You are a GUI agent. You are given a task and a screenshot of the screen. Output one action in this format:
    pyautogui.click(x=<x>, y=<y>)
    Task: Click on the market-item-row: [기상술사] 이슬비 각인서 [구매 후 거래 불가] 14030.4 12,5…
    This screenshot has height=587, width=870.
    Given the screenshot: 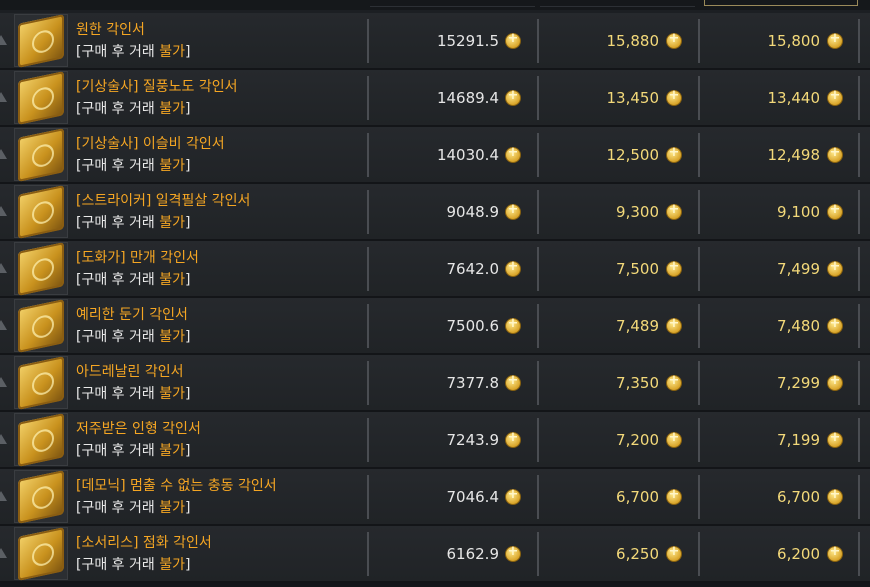 What is the action you would take?
    pyautogui.click(x=435, y=155)
    